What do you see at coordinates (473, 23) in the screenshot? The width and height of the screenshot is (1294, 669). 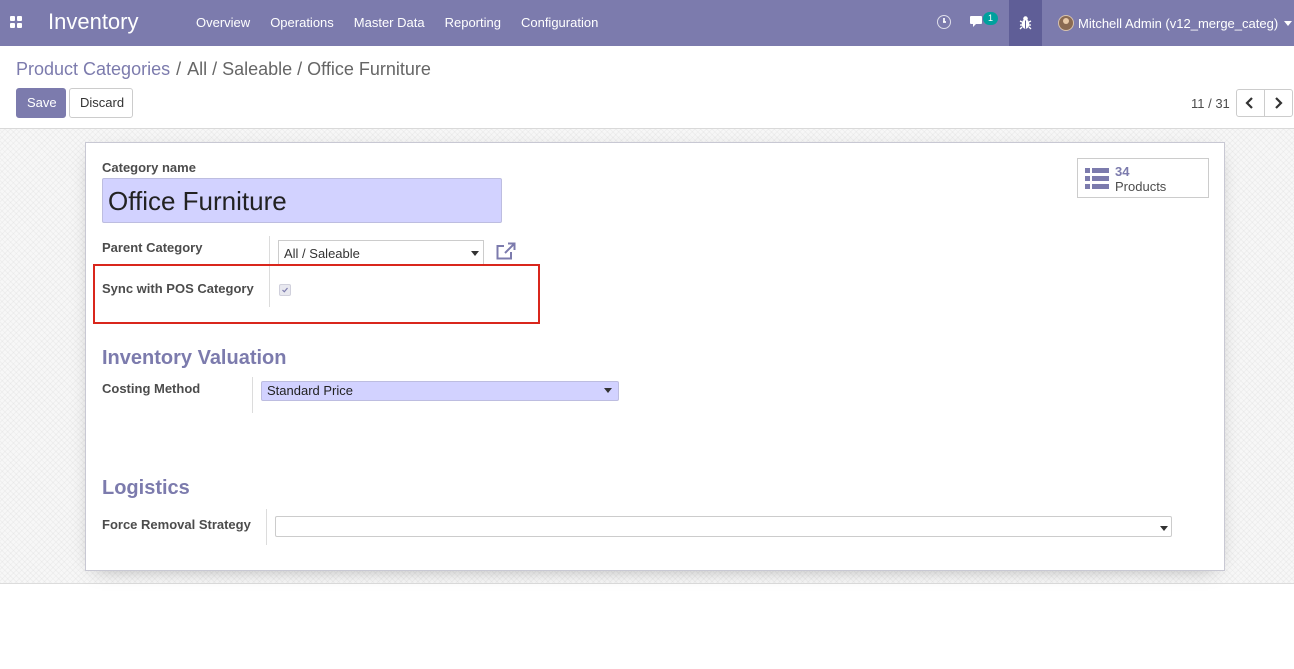 I see `menu-item-reporting: Reporting` at bounding box center [473, 23].